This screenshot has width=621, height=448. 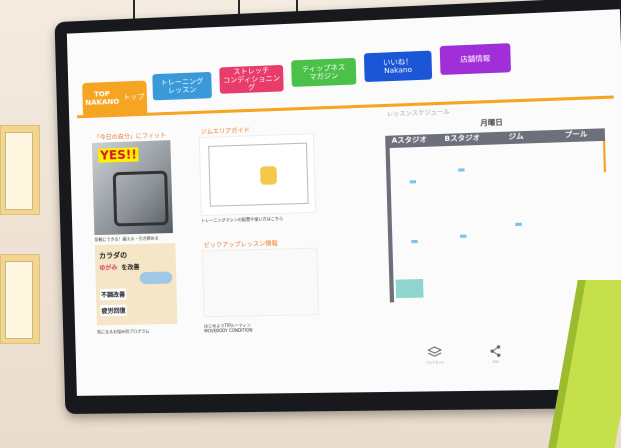 I want to click on pickup-caption: はじめようTIPルーティン MOVEBODY CONDITION, so click(x=228, y=328).